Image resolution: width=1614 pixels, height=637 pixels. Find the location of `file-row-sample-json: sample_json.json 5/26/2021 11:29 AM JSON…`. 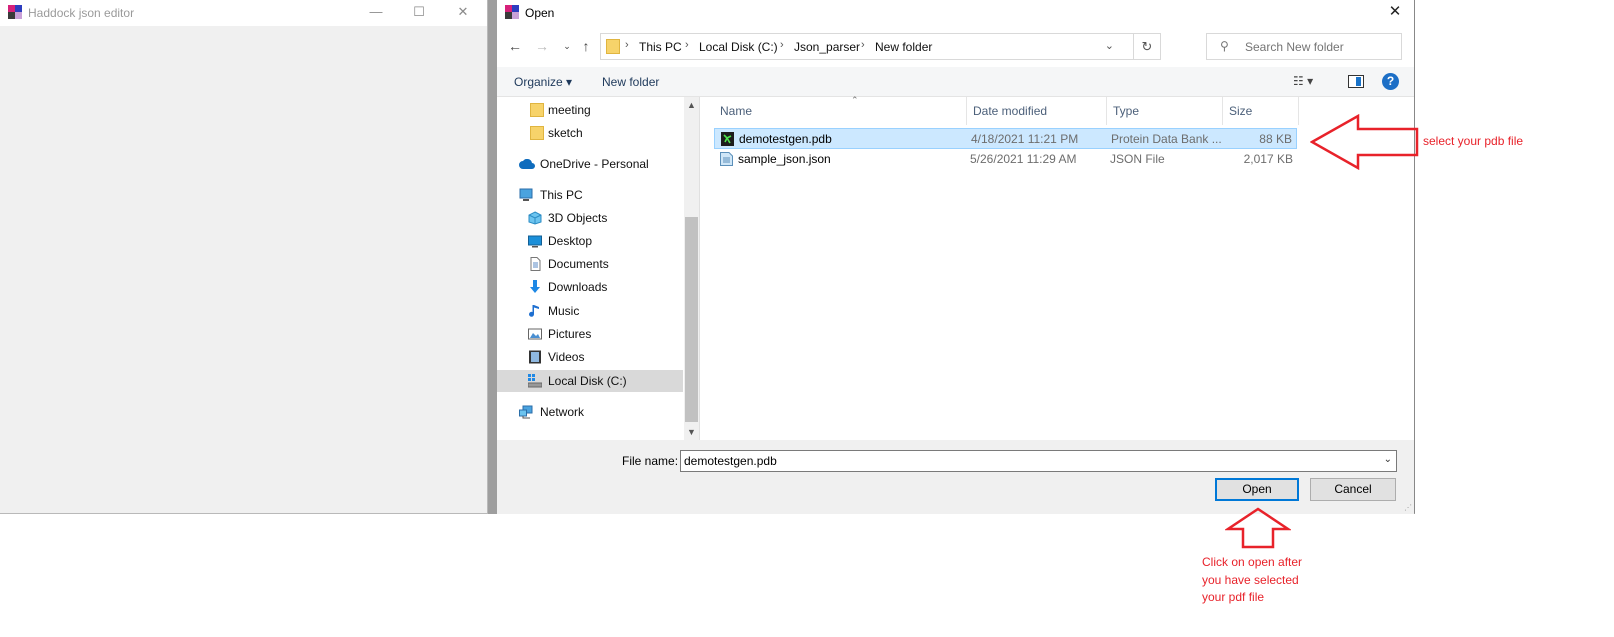

file-row-sample-json: sample_json.json 5/26/2021 11:29 AM JSON… is located at coordinates (1005, 159).